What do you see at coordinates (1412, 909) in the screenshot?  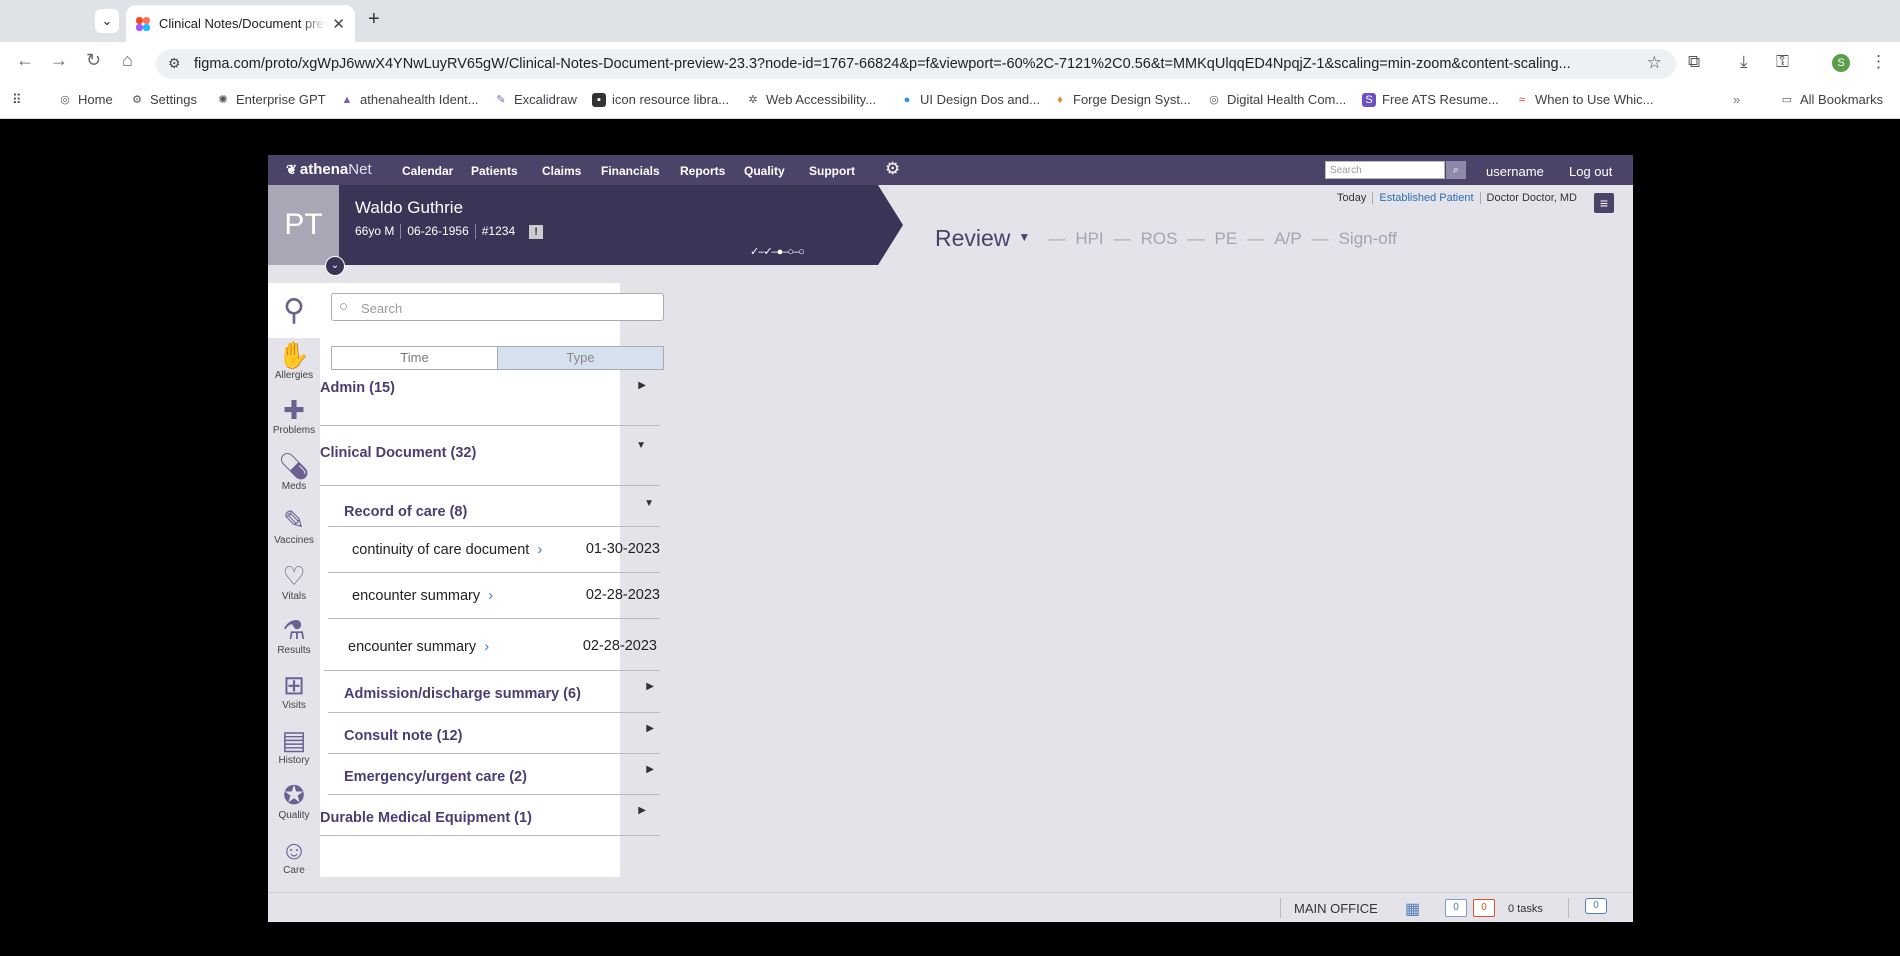 I see `calendar-icon: ▦` at bounding box center [1412, 909].